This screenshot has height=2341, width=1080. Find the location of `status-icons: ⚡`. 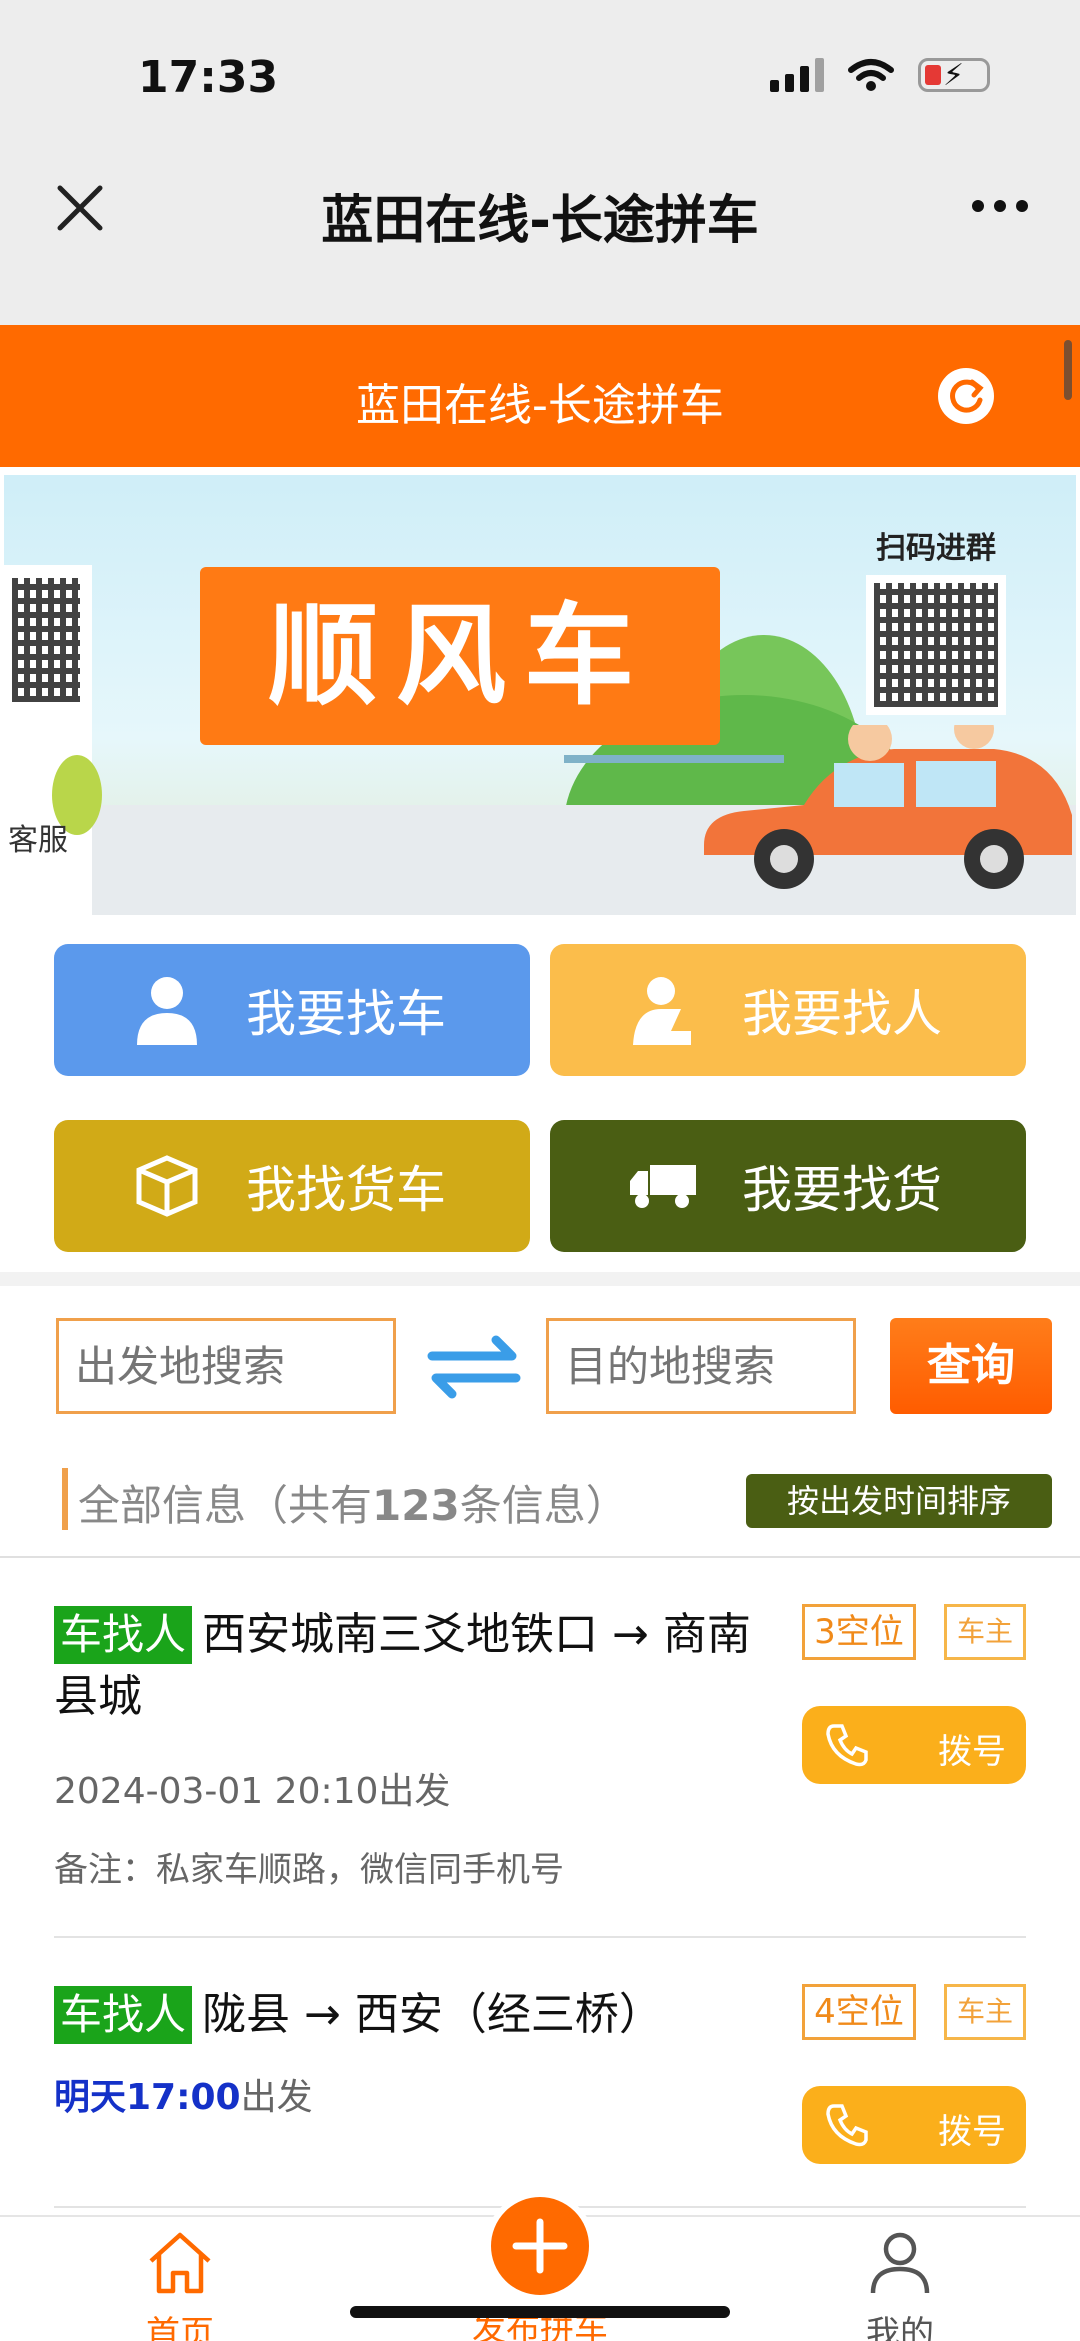

status-icons: ⚡ is located at coordinates (880, 75).